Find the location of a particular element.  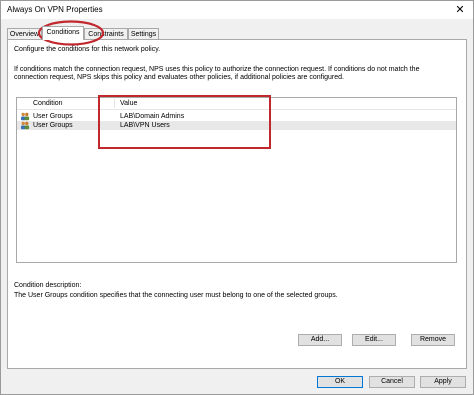

apply-button: Apply is located at coordinates (443, 382).